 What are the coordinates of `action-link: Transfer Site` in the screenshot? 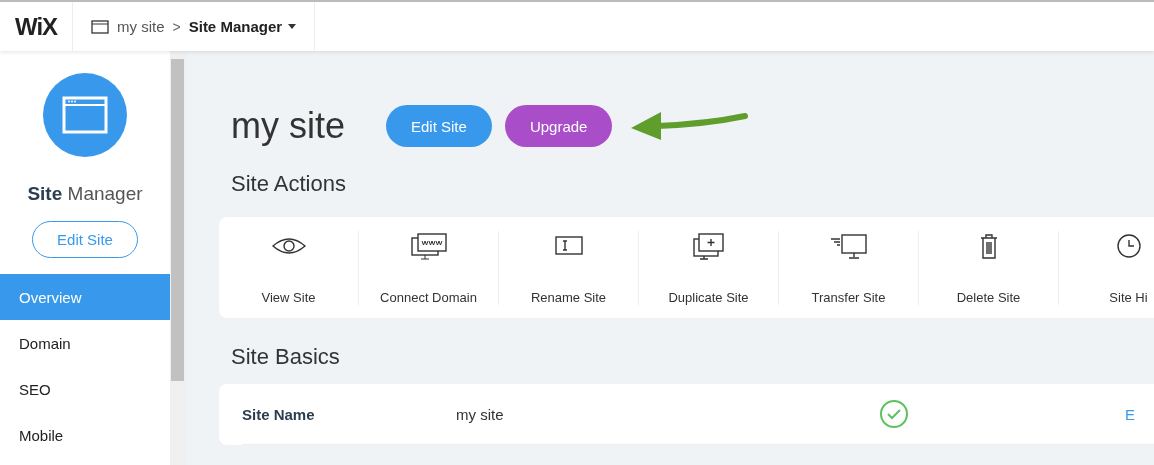 It's located at (848, 297).